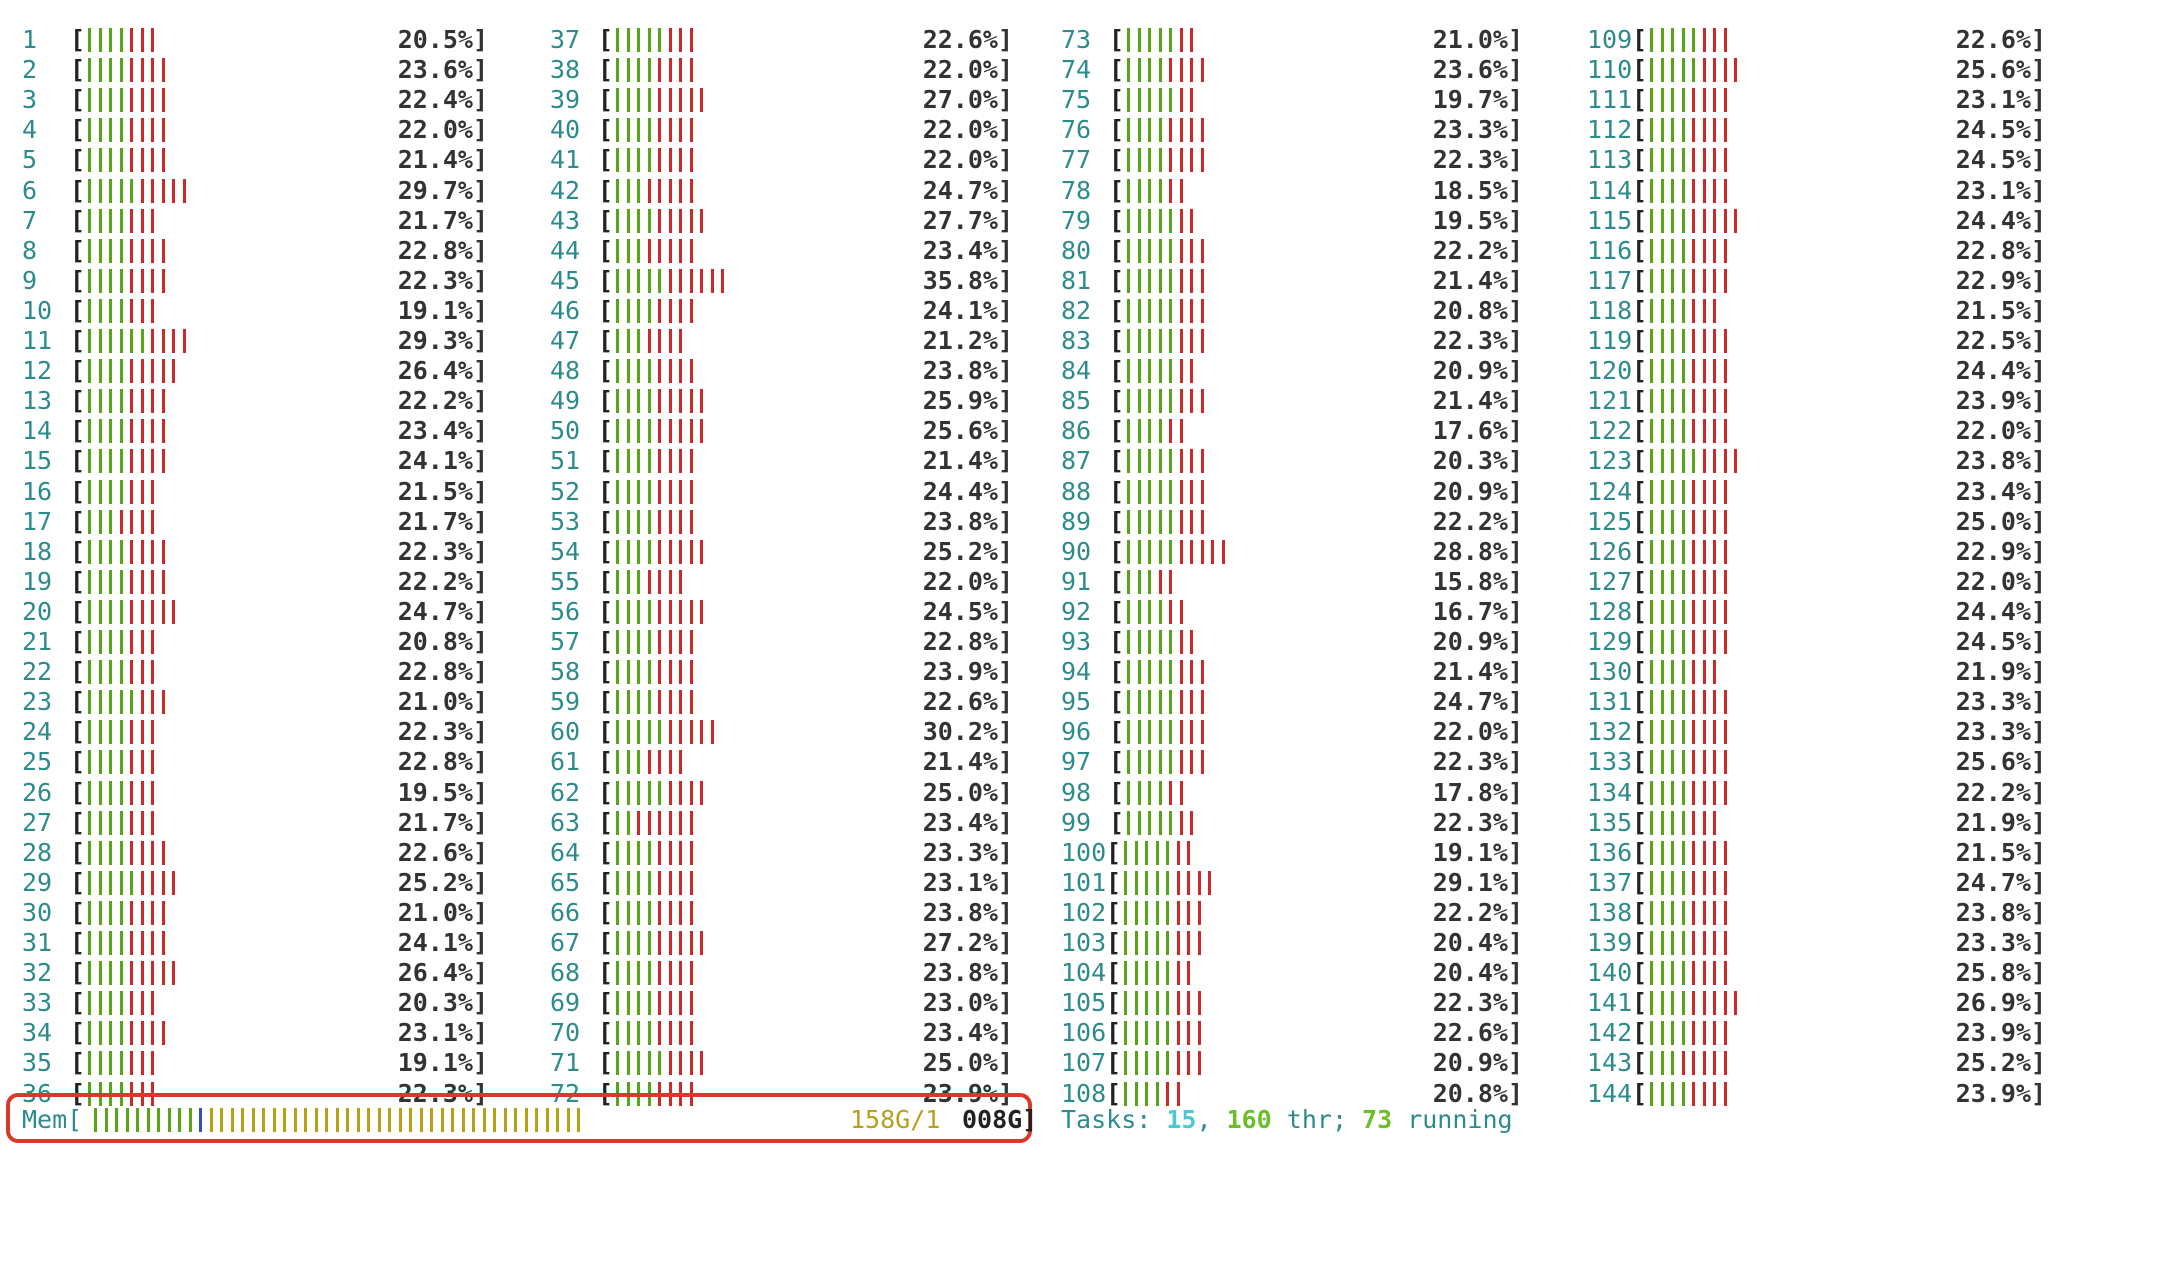  What do you see at coordinates (967, 220) in the screenshot?
I see `cpu-percent: 27.7%]` at bounding box center [967, 220].